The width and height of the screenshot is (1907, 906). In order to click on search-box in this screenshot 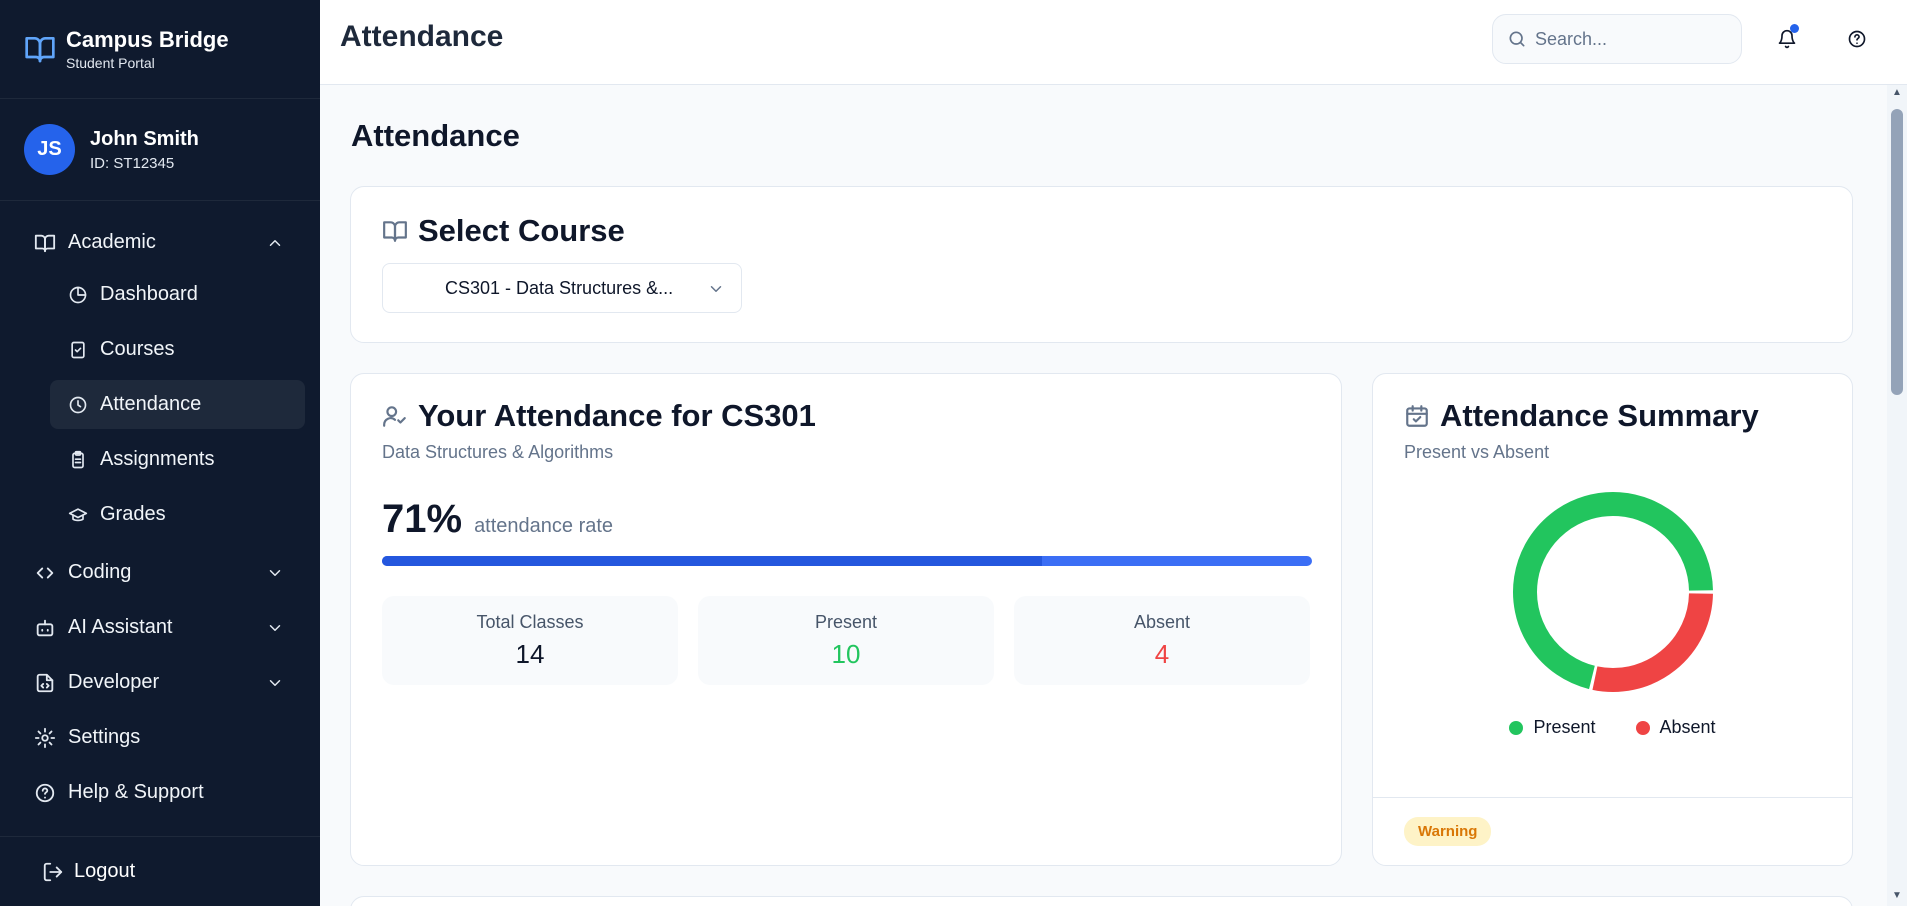, I will do `click(1617, 39)`.